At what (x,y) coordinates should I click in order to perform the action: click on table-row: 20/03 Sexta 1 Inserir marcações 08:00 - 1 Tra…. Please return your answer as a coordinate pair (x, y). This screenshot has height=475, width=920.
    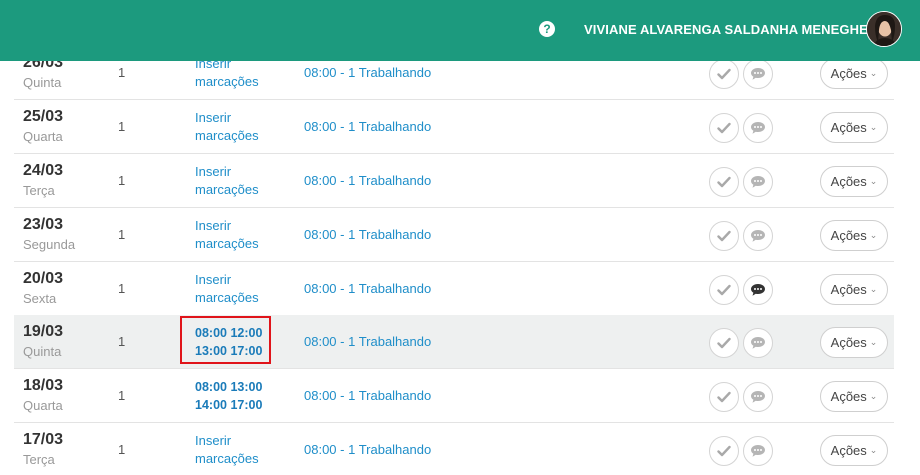
    Looking at the image, I should click on (454, 289).